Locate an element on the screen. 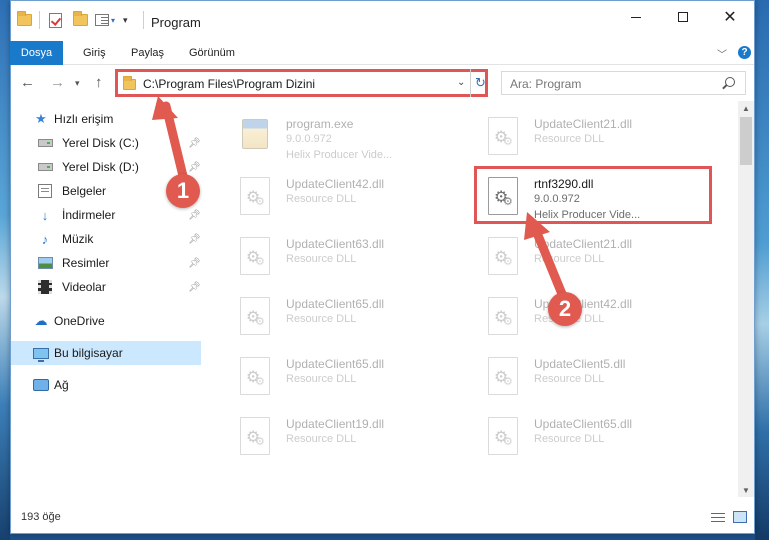 This screenshot has height=540, width=769. sidebar-item-label: OneDrive is located at coordinates (79, 321).